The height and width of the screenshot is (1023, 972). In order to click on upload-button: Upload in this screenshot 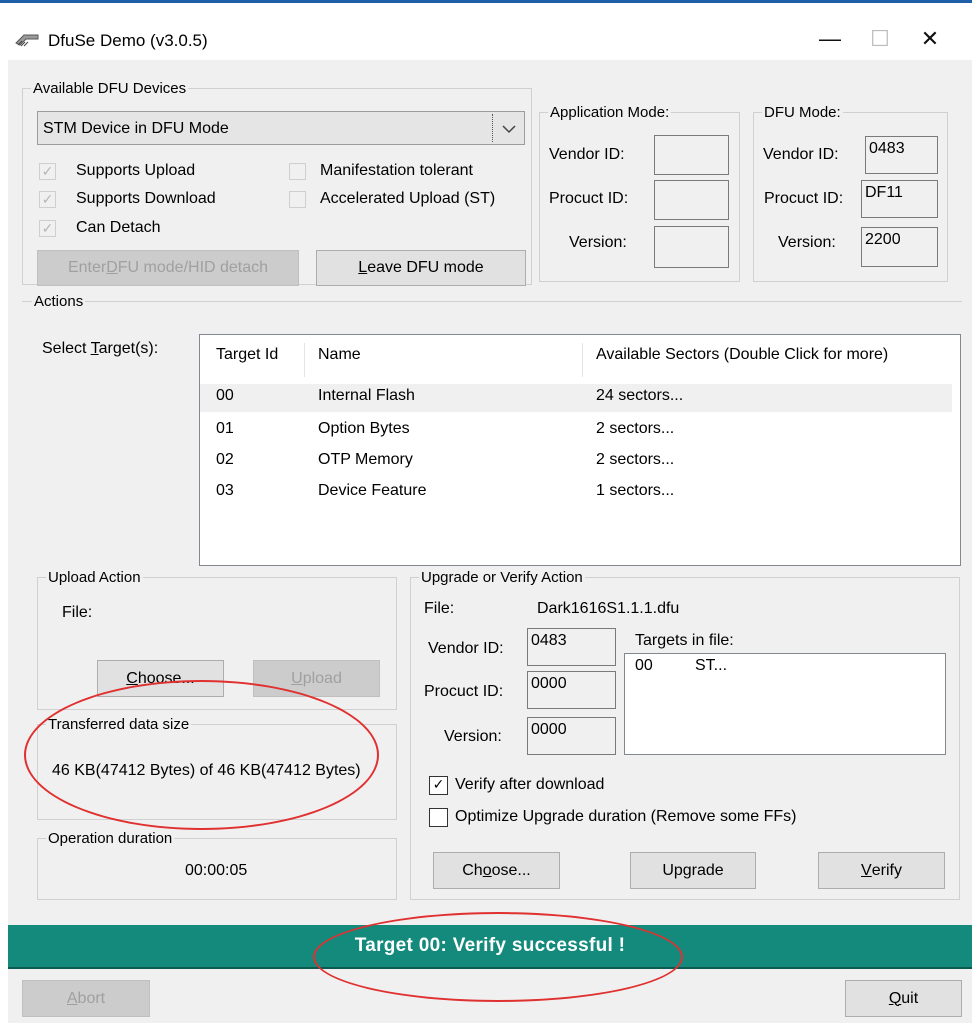, I will do `click(316, 678)`.